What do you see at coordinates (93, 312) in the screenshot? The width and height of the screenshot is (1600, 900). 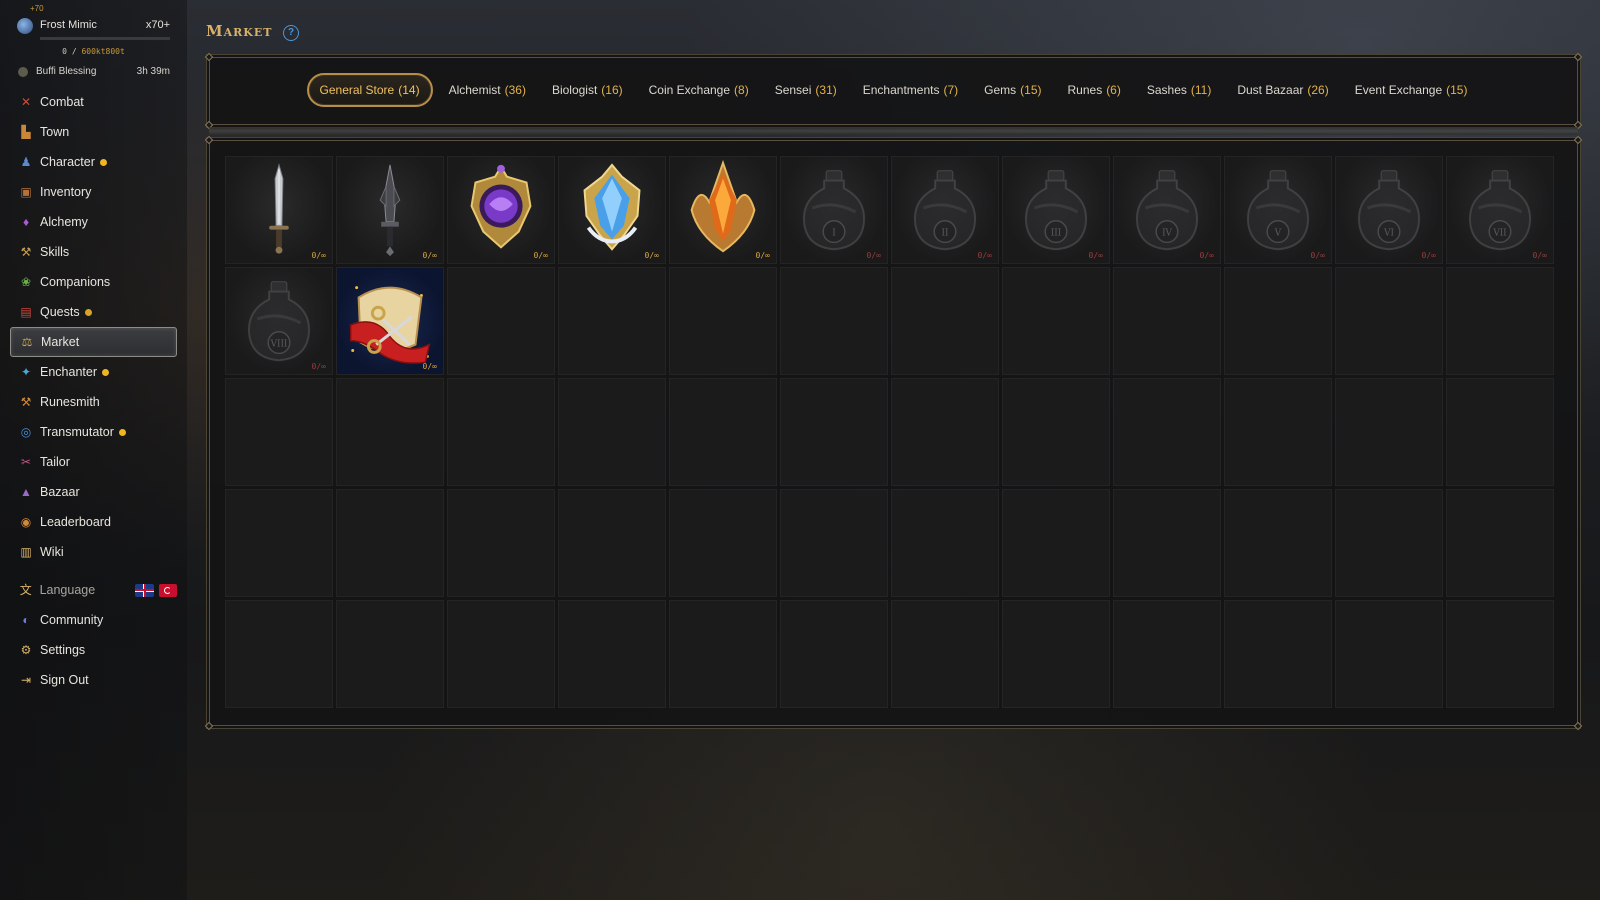 I see `nav-item-quests: ▤ Quests` at bounding box center [93, 312].